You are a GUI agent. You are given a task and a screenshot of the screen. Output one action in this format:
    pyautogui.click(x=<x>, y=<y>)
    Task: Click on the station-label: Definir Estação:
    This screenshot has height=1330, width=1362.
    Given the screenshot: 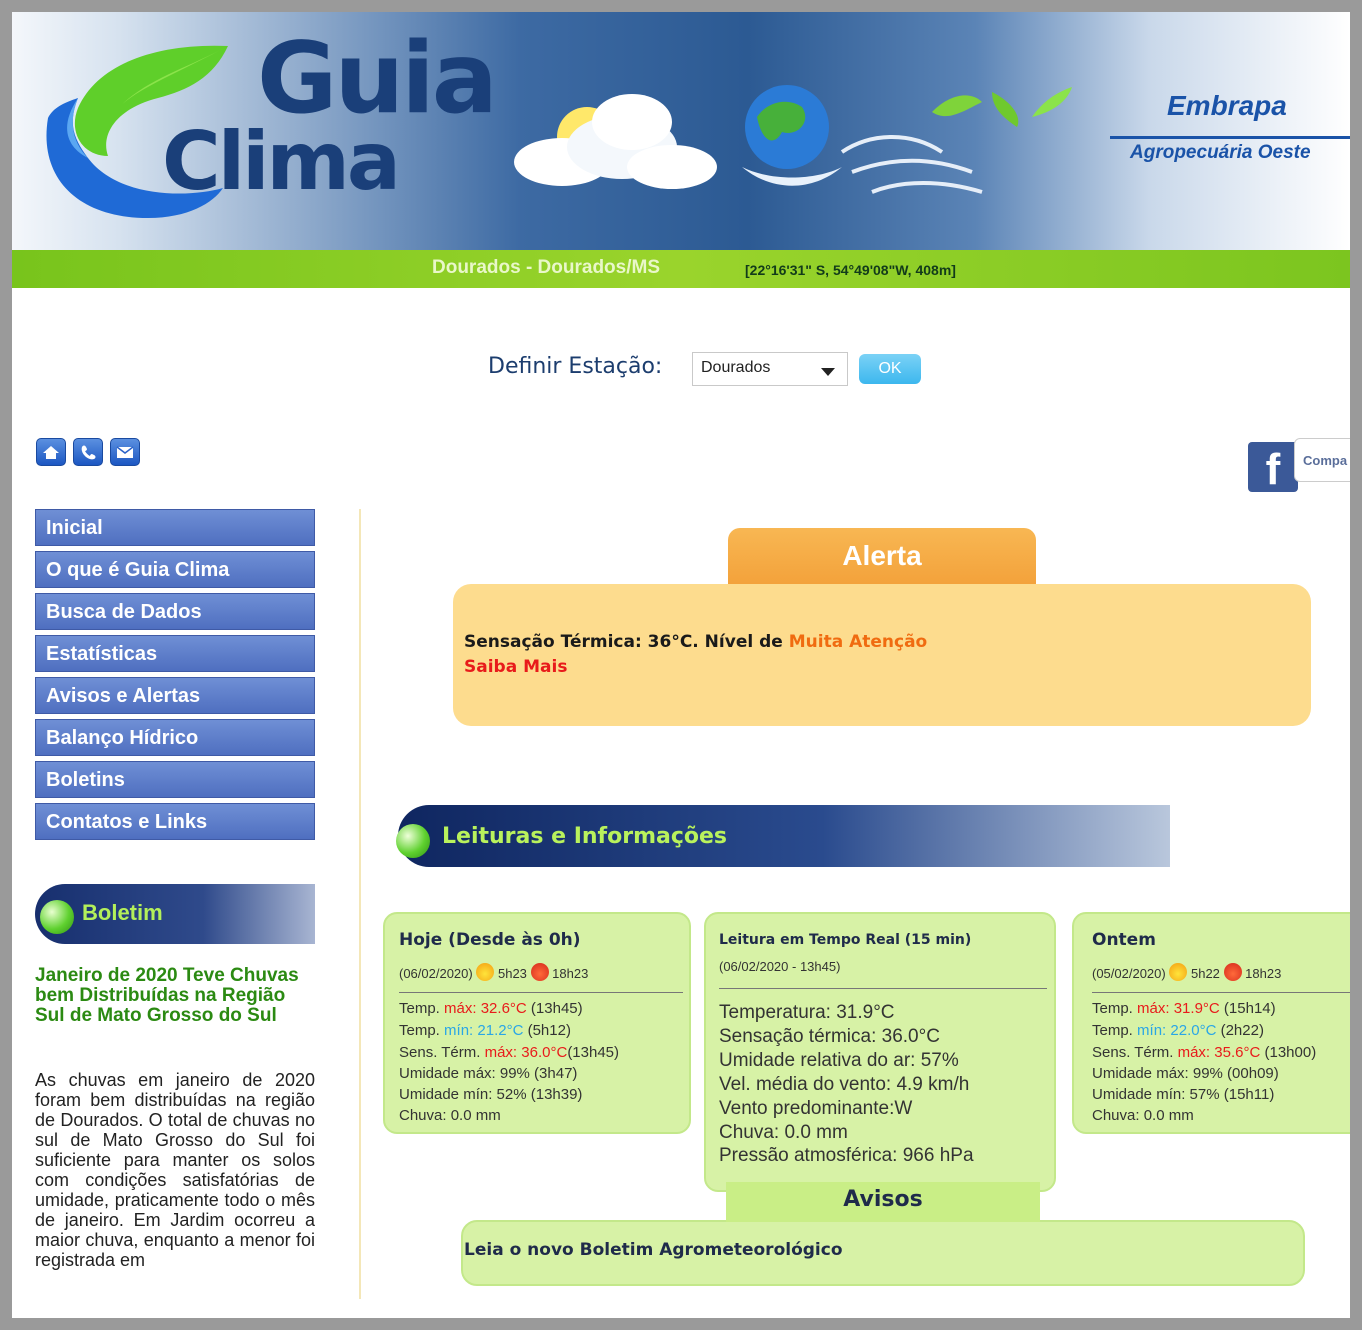 What is the action you would take?
    pyautogui.click(x=575, y=366)
    